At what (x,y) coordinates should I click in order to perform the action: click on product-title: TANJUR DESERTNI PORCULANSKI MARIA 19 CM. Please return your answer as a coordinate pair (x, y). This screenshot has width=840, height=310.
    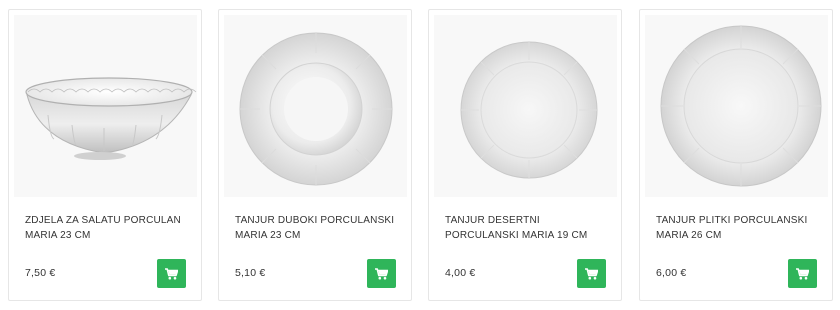
    Looking at the image, I should click on (530, 228).